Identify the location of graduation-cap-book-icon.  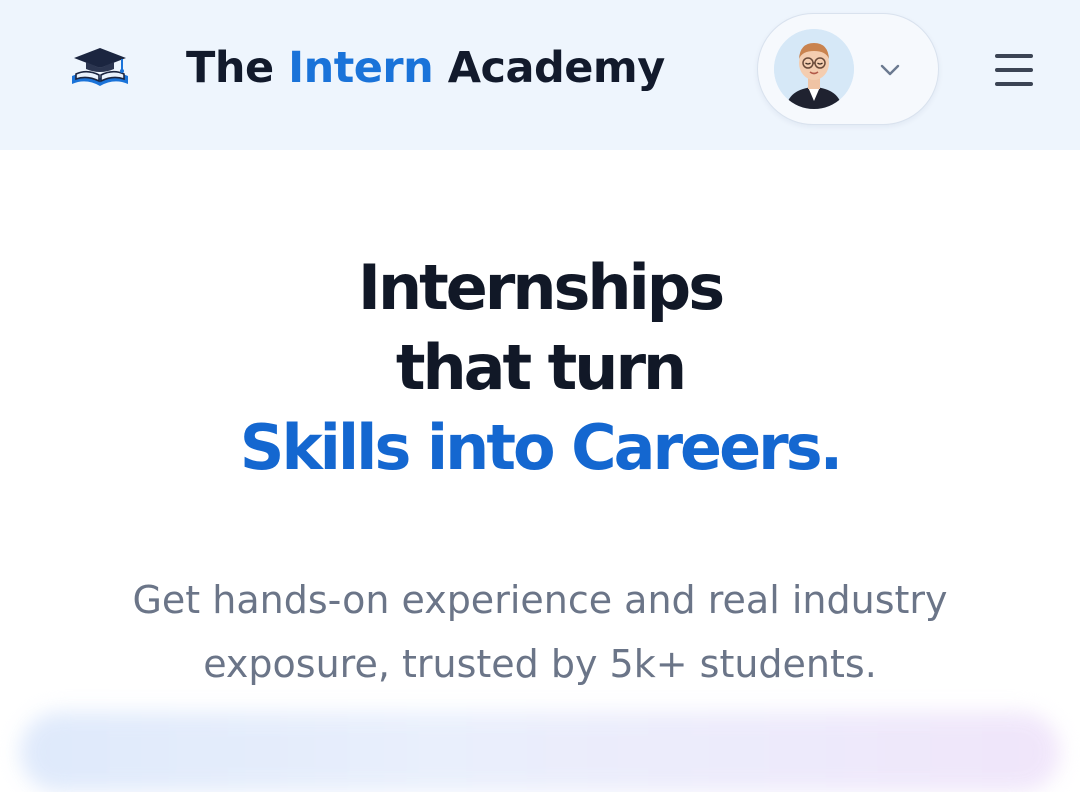
(100, 69).